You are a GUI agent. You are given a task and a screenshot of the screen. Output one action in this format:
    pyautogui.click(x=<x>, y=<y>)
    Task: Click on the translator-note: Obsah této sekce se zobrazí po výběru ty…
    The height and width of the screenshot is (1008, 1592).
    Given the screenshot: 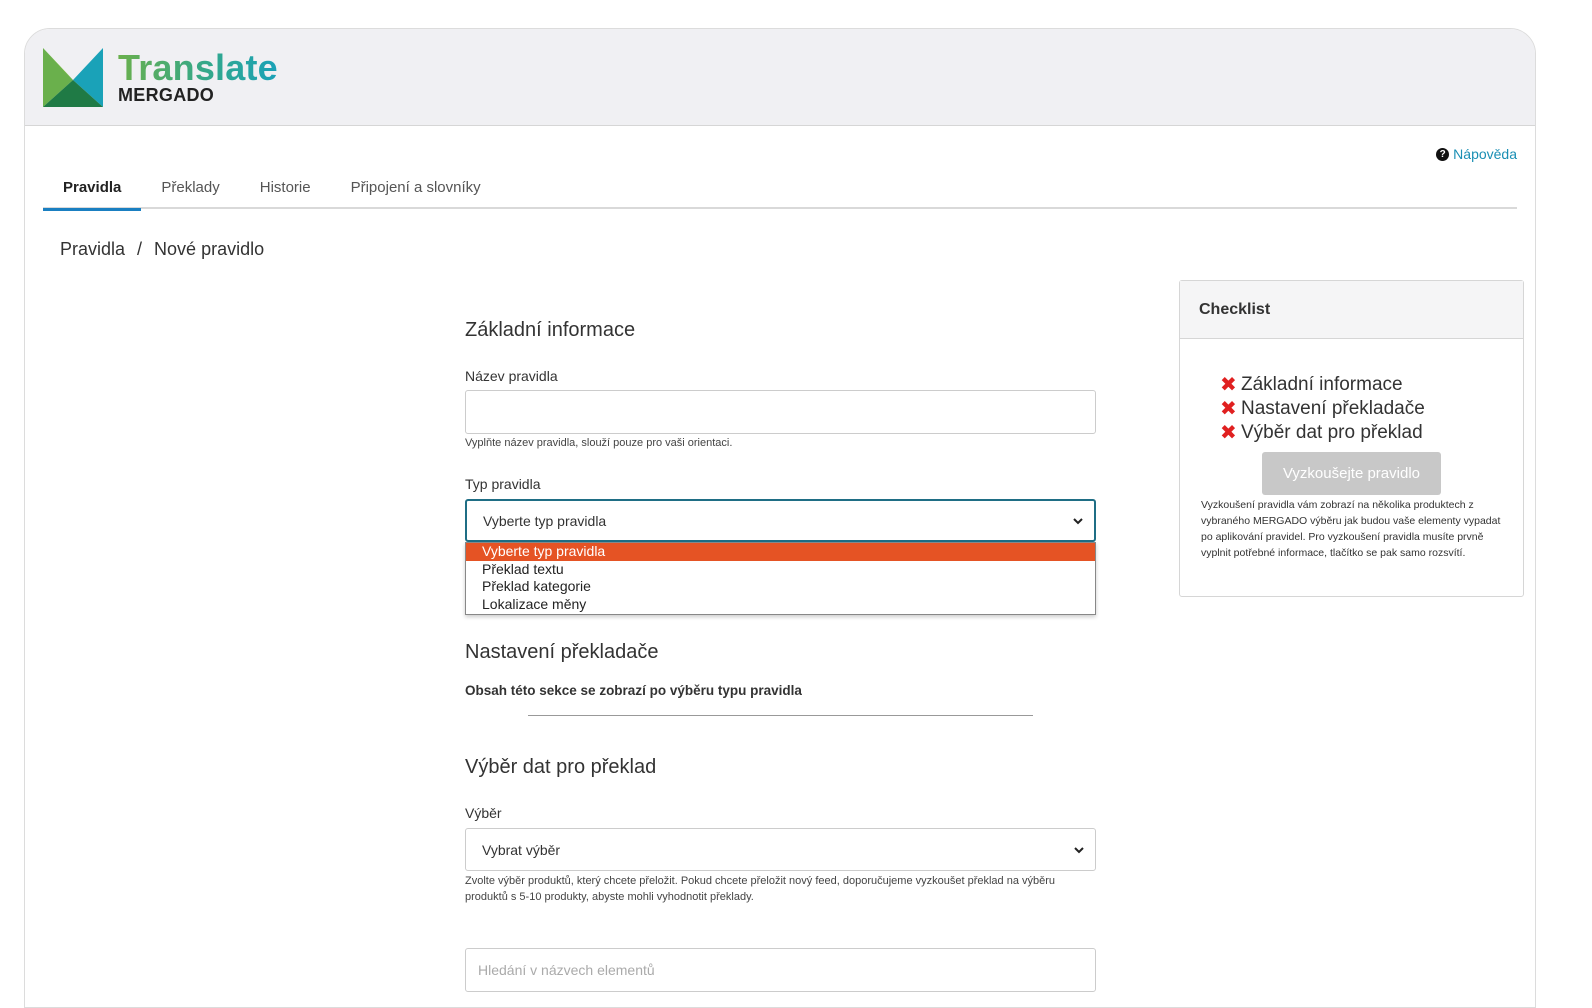 What is the action you would take?
    pyautogui.click(x=633, y=690)
    